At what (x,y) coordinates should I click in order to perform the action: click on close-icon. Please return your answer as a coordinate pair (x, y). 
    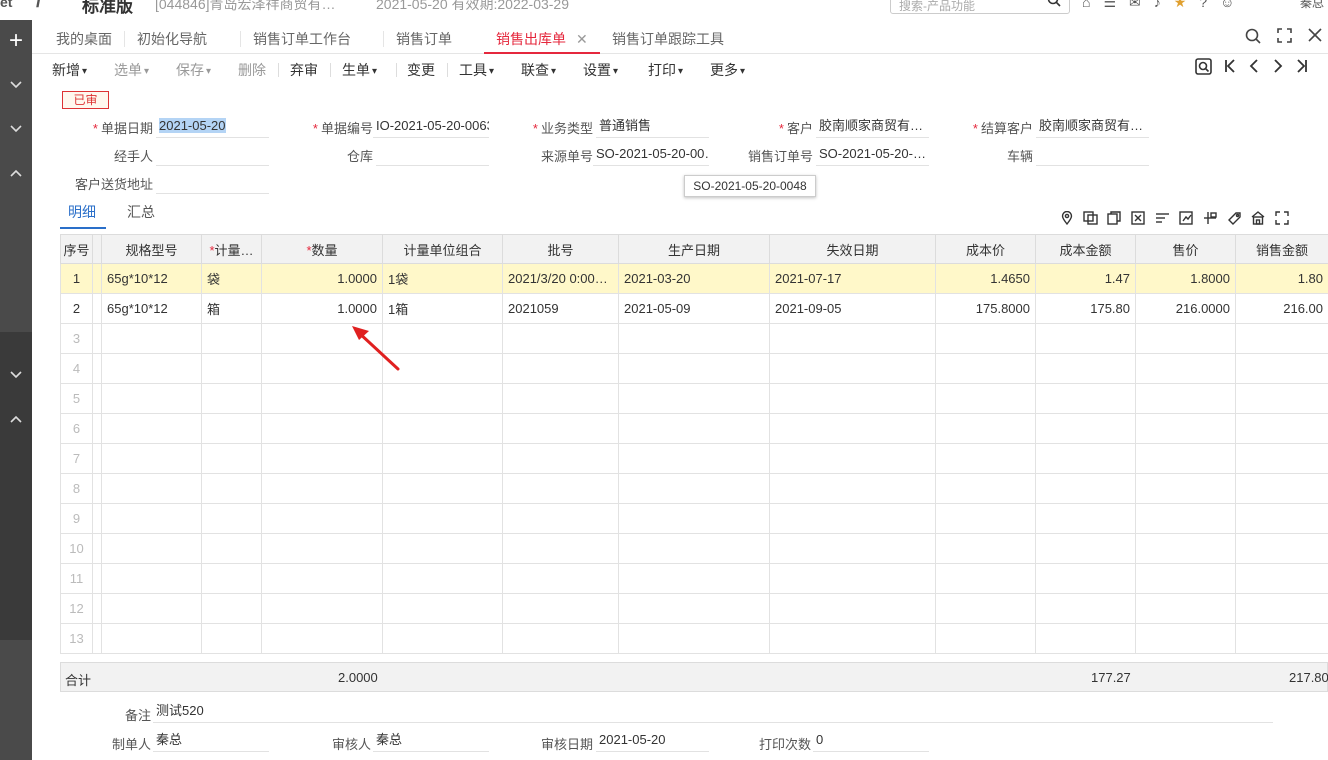
    Looking at the image, I should click on (1315, 38).